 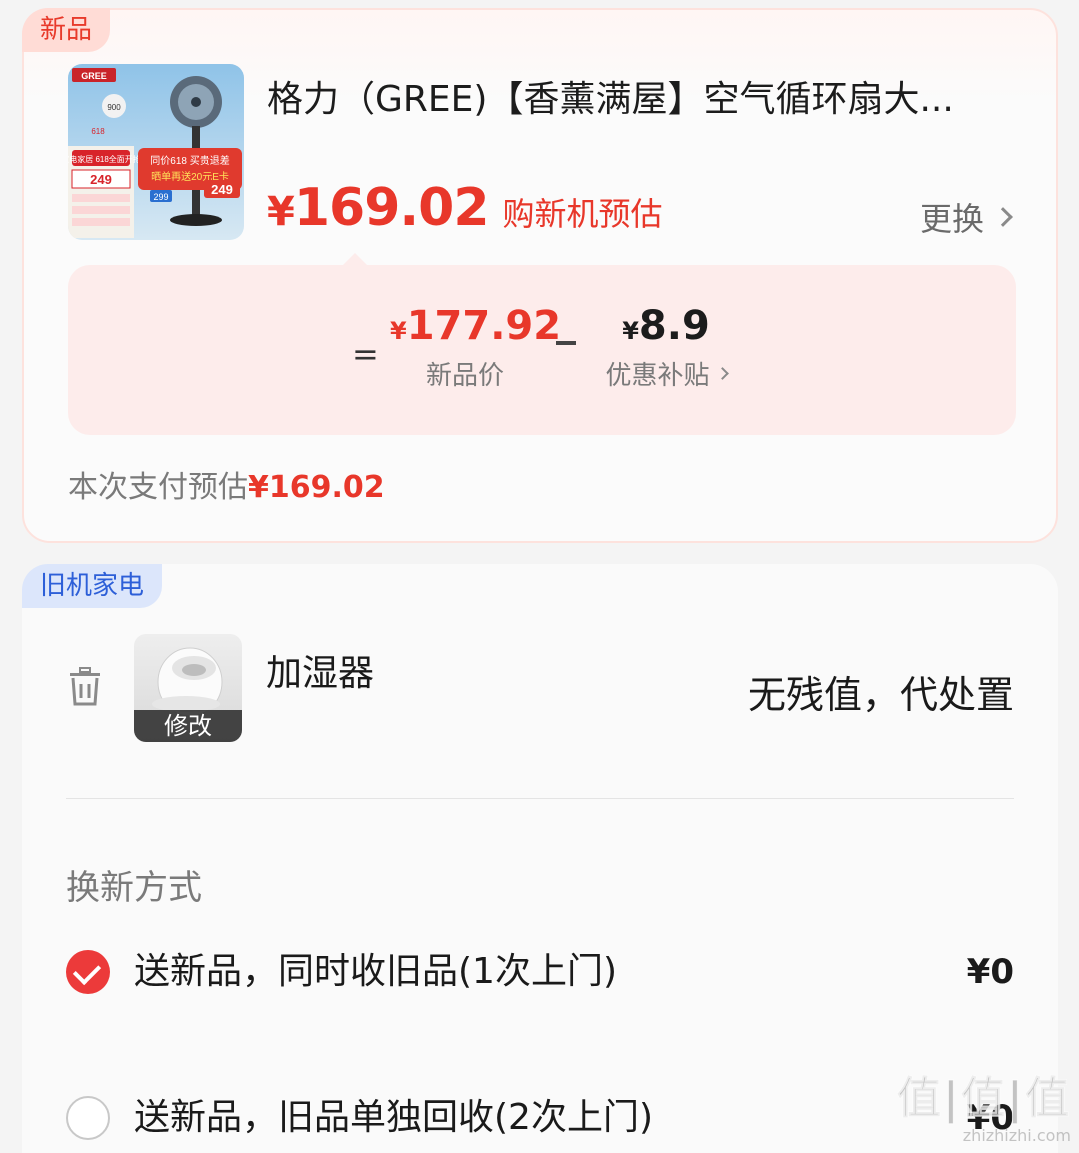 I want to click on exchange-option: 送新品，同时收旧品(1次上门) ¥0, so click(x=540, y=974).